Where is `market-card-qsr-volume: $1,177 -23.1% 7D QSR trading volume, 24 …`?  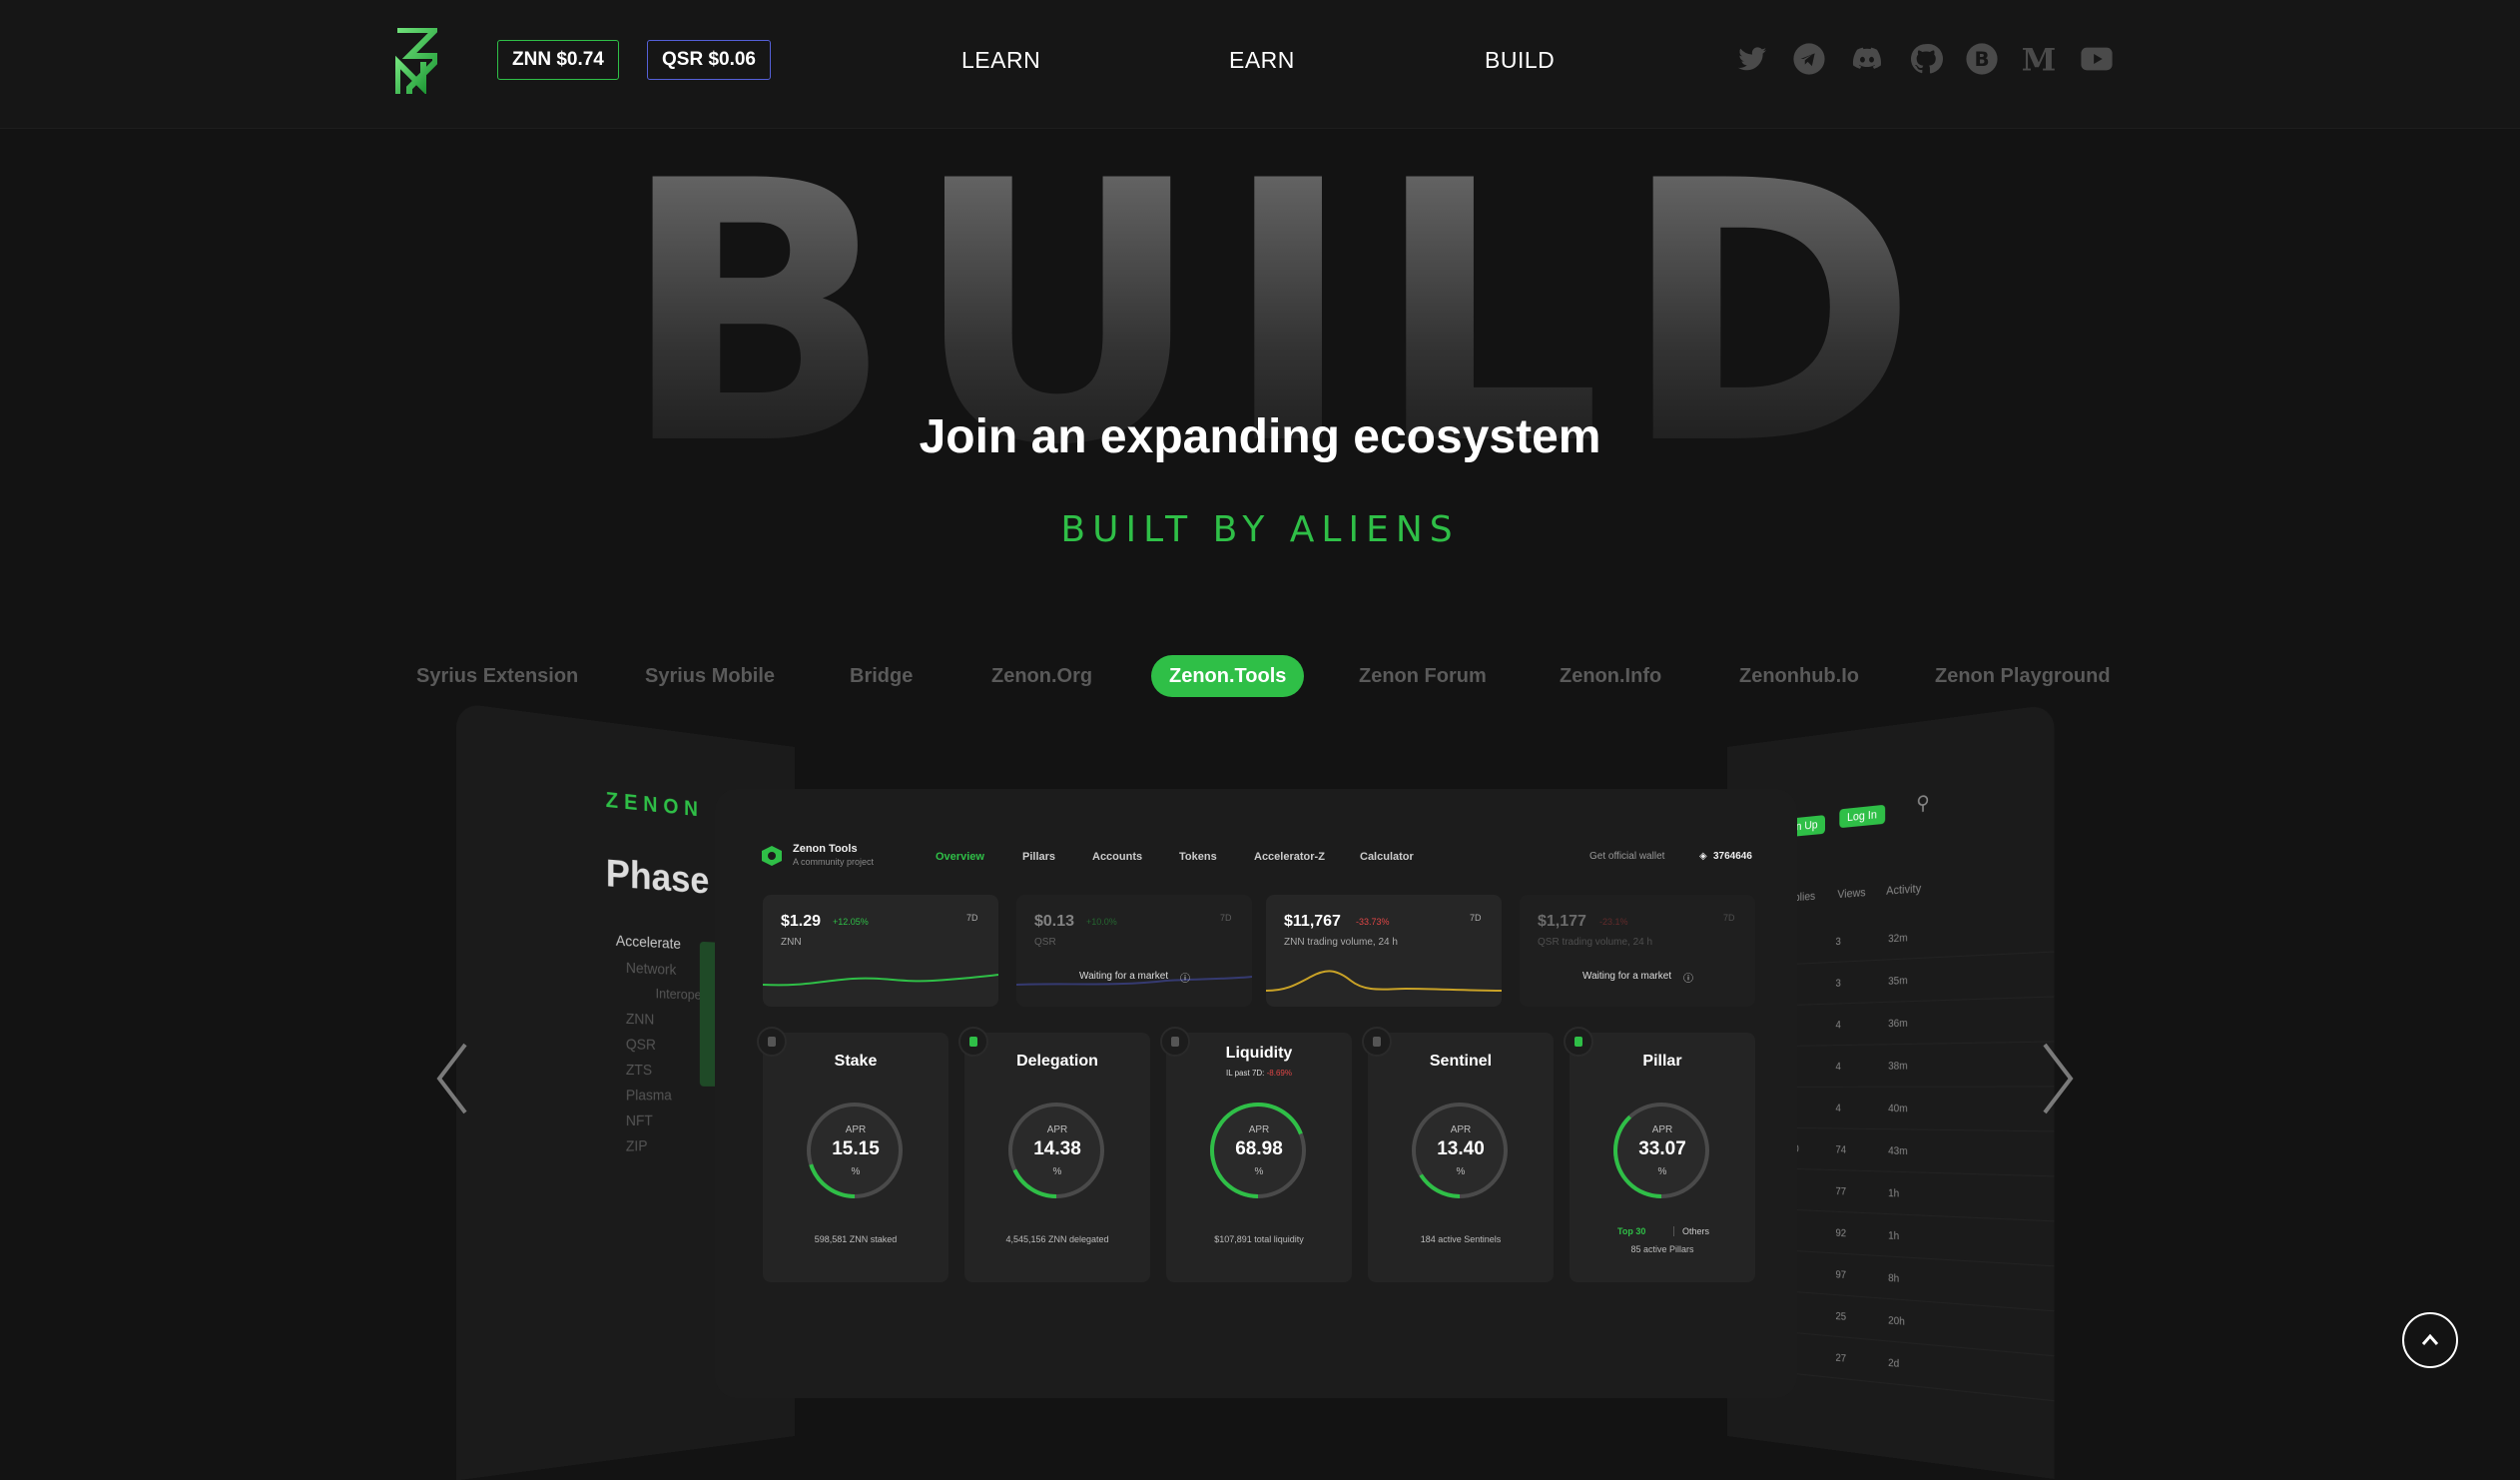
market-card-qsr-volume: $1,177 -23.1% 7D QSR trading volume, 24 … is located at coordinates (1637, 951).